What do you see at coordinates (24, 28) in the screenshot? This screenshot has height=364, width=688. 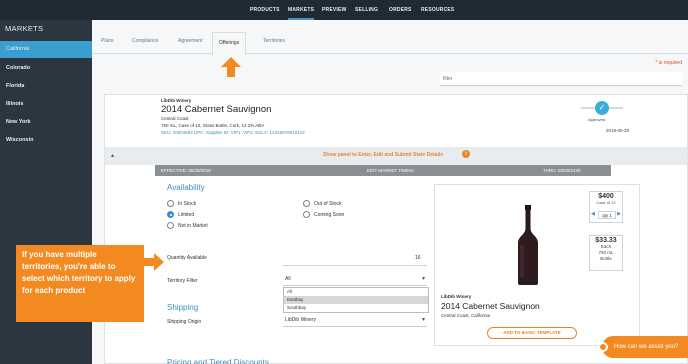 I see `sidebar-title: MARKETS` at bounding box center [24, 28].